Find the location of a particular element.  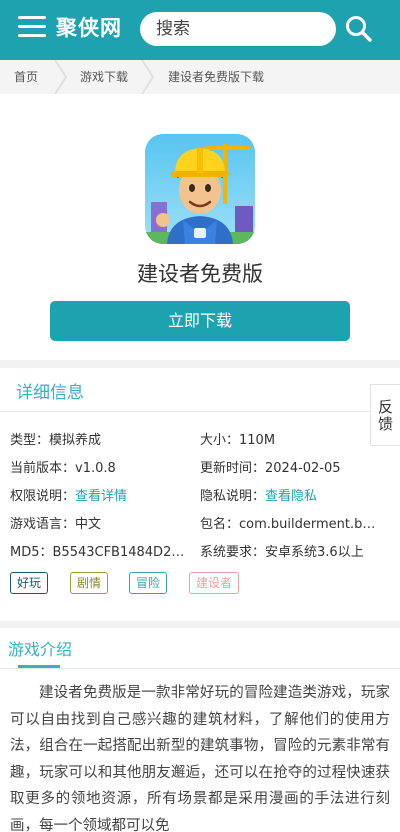

info-language: 游戏语言：中文 is located at coordinates (56, 524).